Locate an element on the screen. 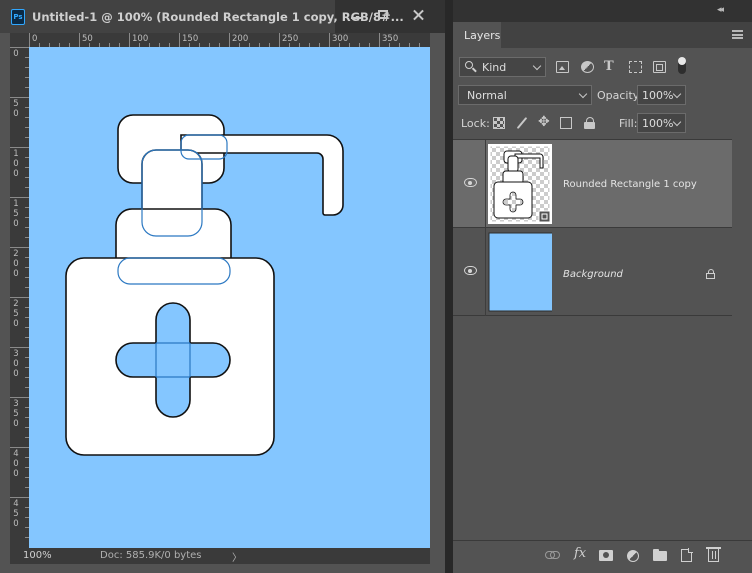 Image resolution: width=752 pixels, height=573 pixels. ruler-label: 450 is located at coordinates (16, 514).